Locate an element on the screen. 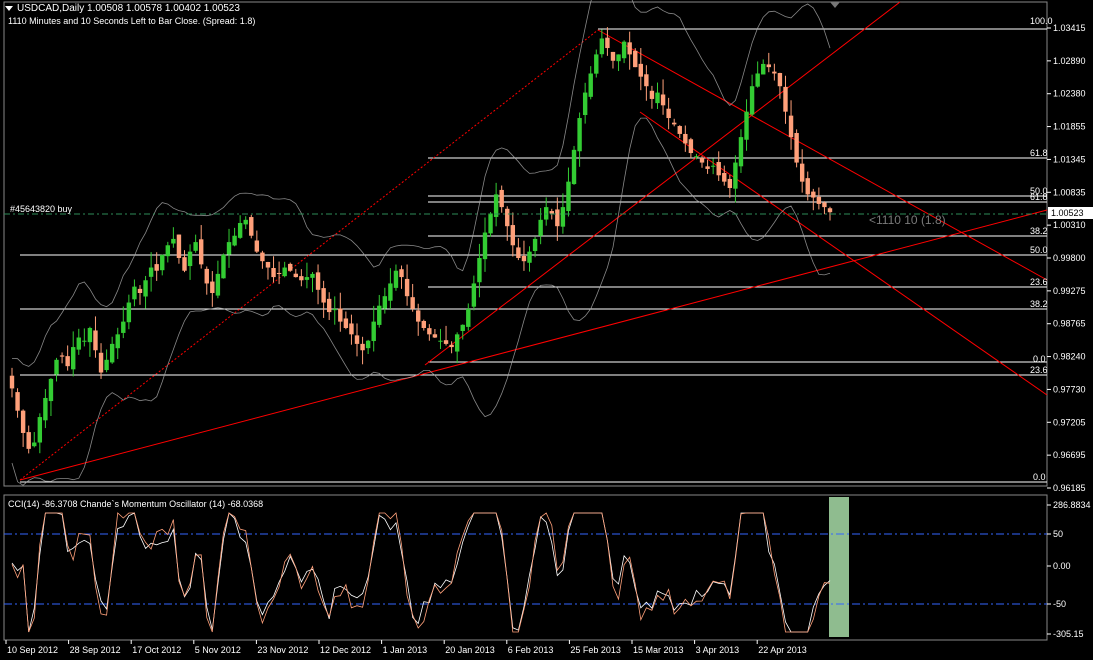 The image size is (1093, 660). price-tick-label: 0.98765 is located at coordinates (1069, 324).